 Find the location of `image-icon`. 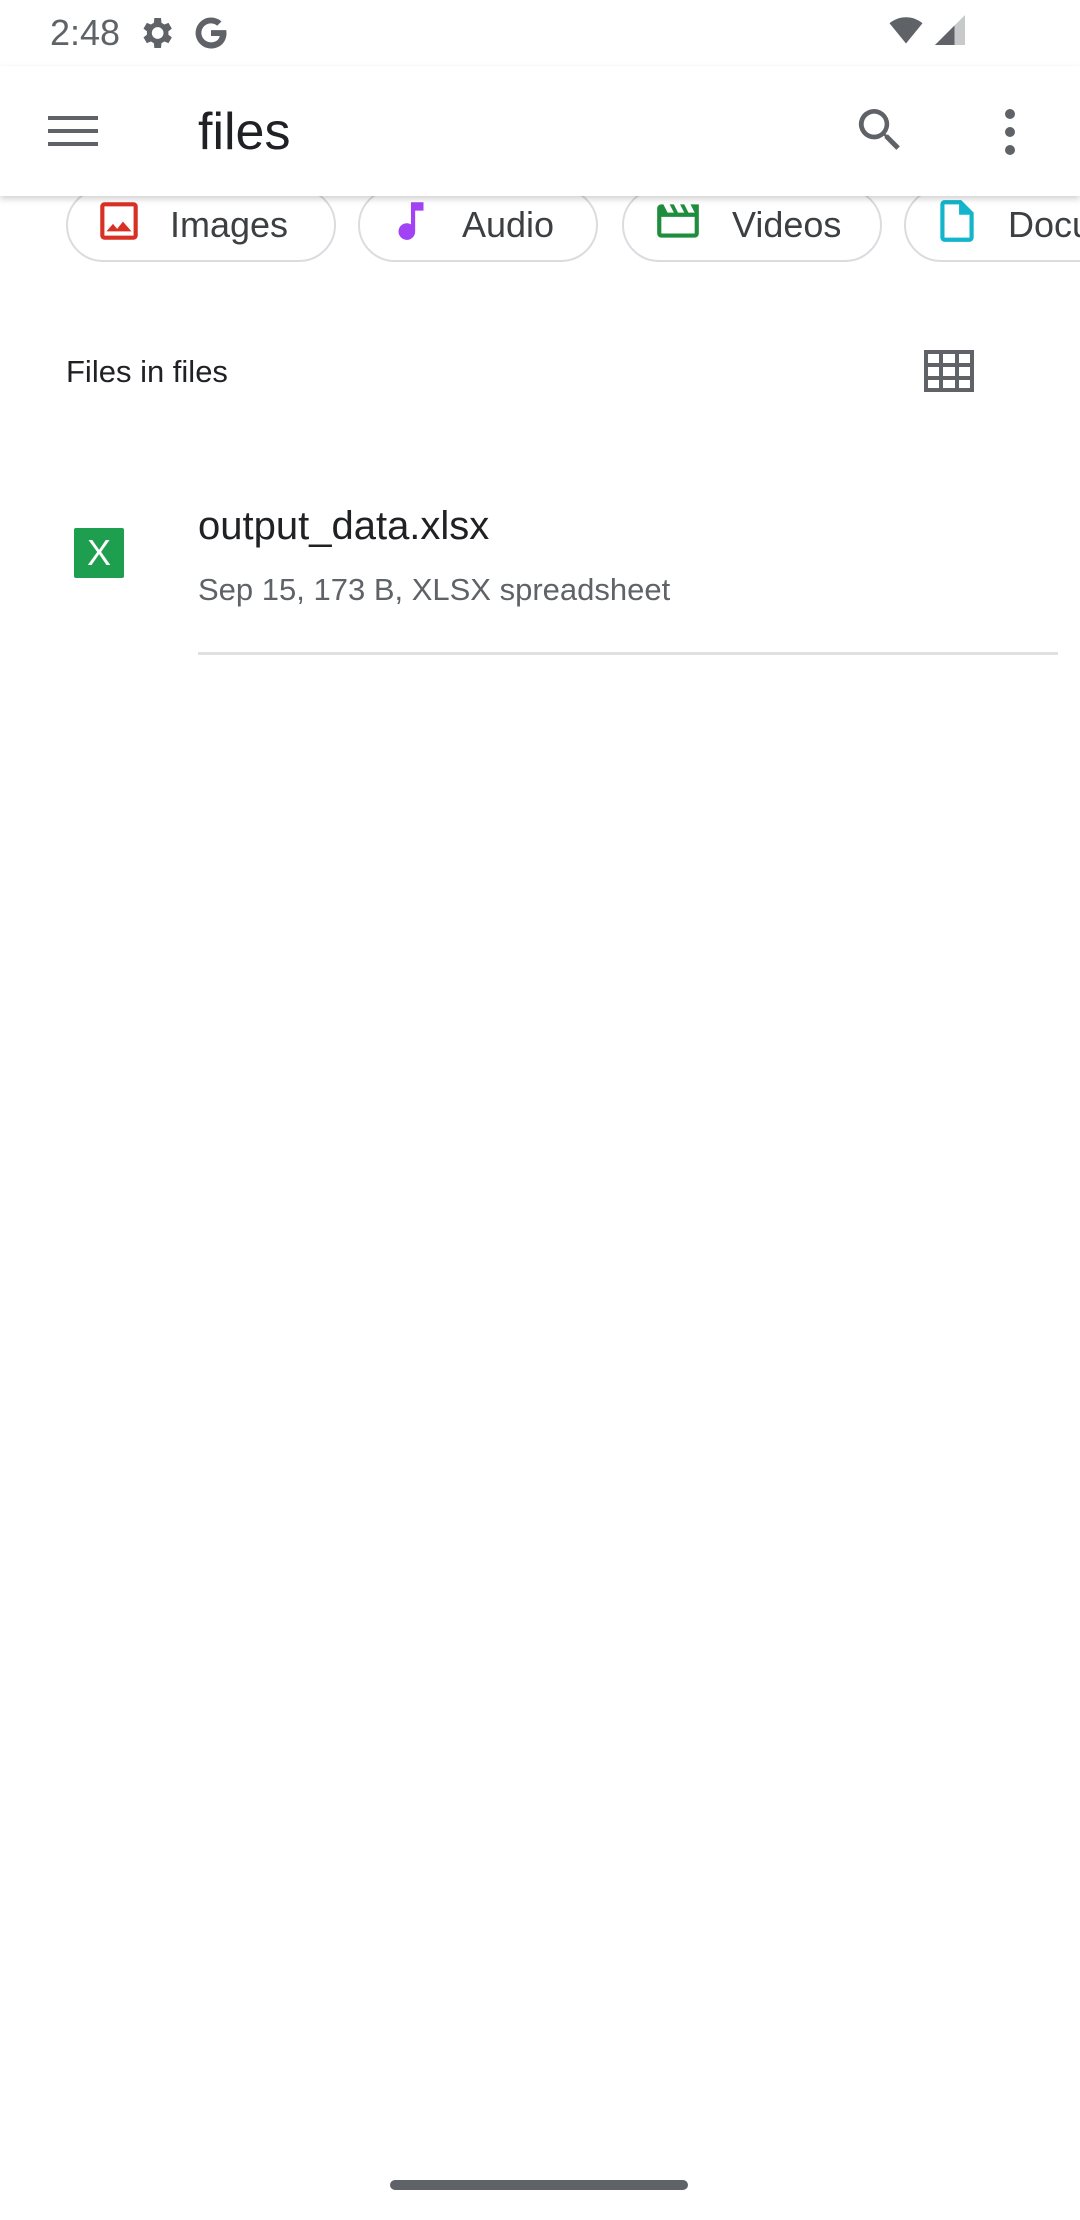

image-icon is located at coordinates (119, 225).